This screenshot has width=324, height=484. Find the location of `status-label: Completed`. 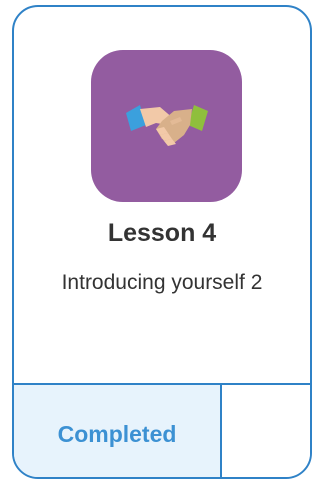

status-label: Completed is located at coordinates (117, 434).